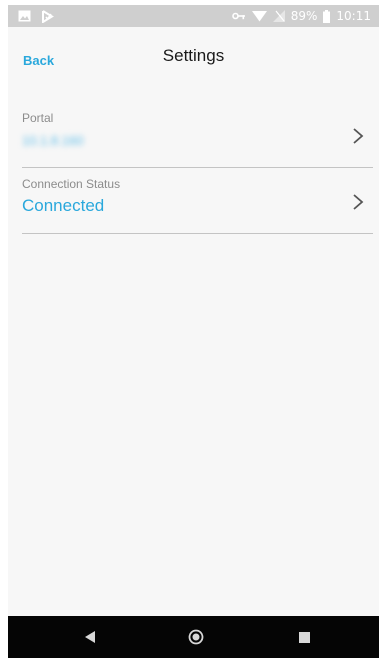 The image size is (379, 658). What do you see at coordinates (90, 637) in the screenshot?
I see `back-triangle-icon` at bounding box center [90, 637].